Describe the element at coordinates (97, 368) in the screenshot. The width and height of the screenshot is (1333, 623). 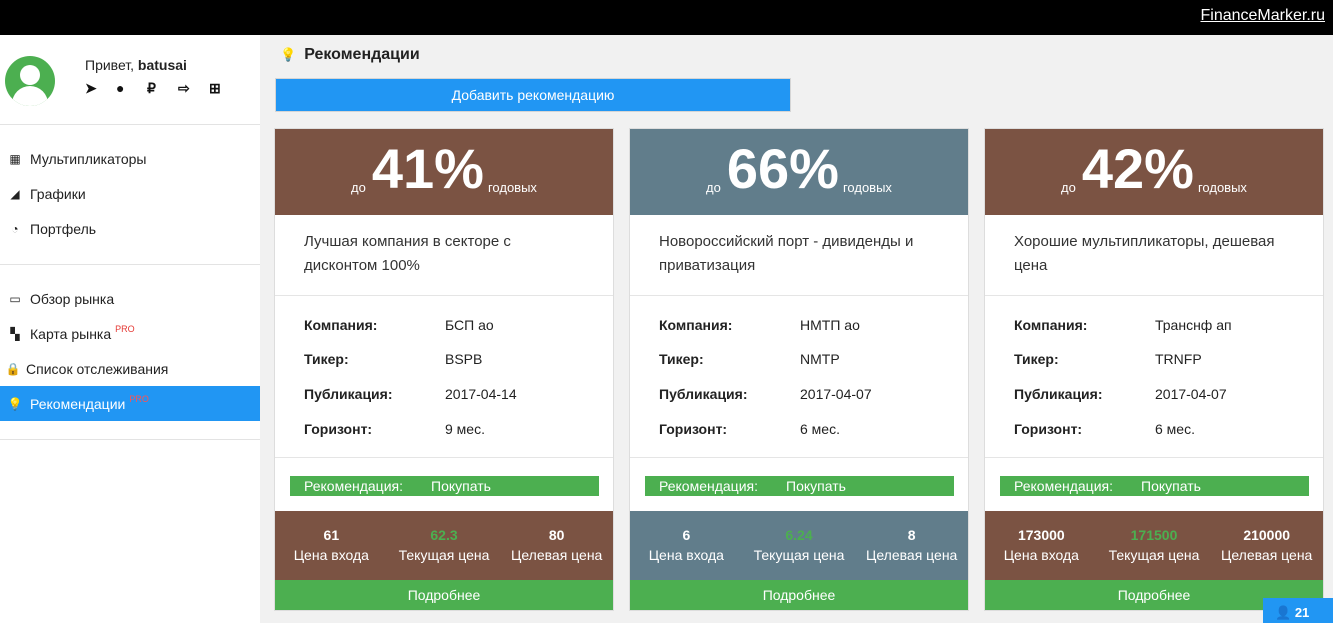
I see `sidebar-item-label: Список отслеживания` at that location.